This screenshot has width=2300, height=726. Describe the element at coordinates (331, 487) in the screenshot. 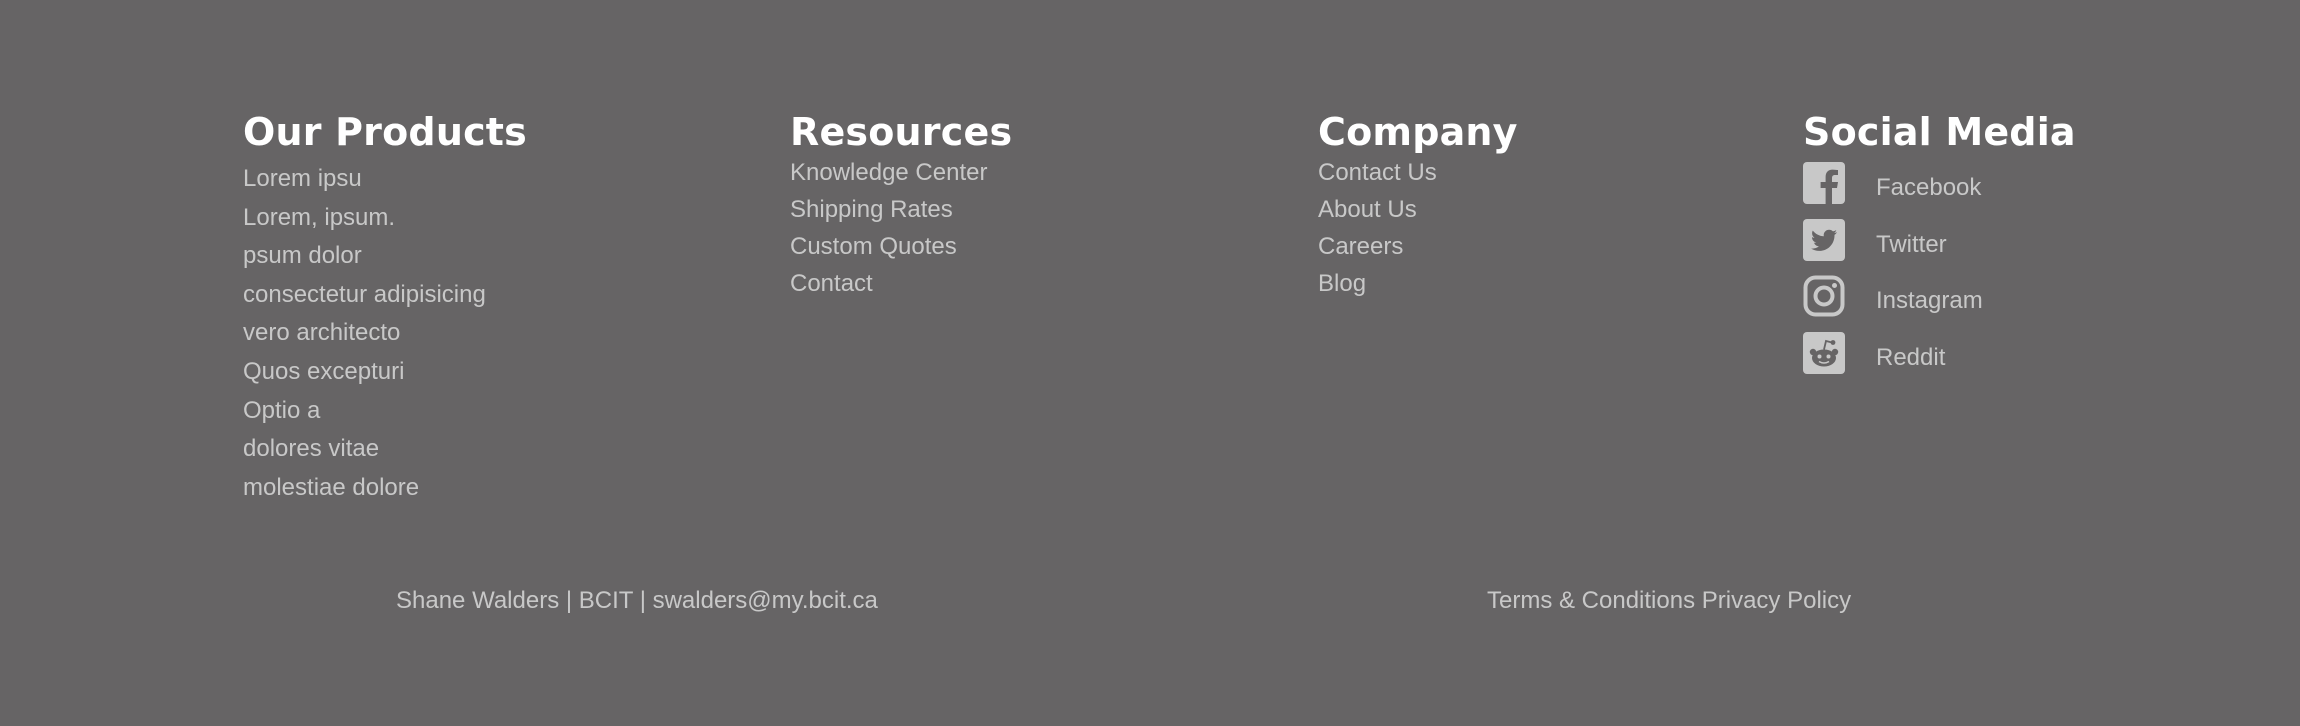

I see `product-link: molestiae dolore` at that location.